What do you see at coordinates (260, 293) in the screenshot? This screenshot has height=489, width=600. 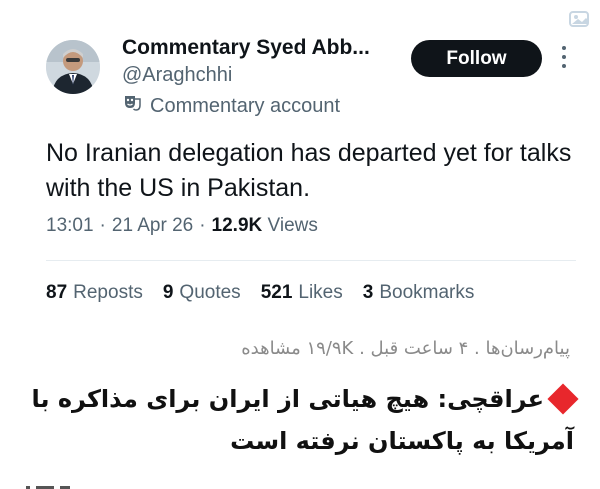 I see `engagement-stats: 87 Reposts 9 Quotes 521 Likes 3 Bookmarks` at bounding box center [260, 293].